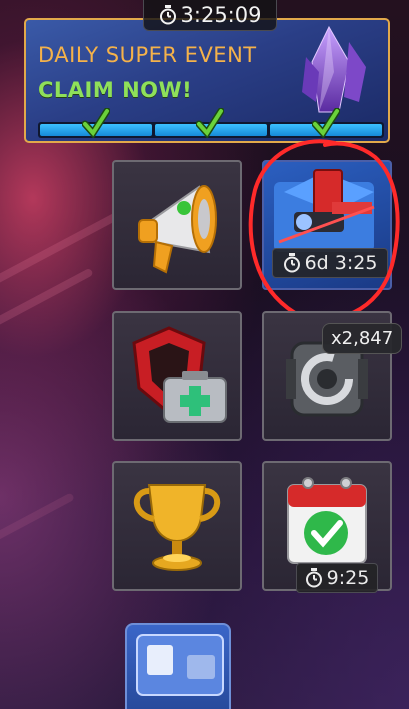 The height and width of the screenshot is (709, 409). I want to click on shield-medkit-icon, so click(179, 374).